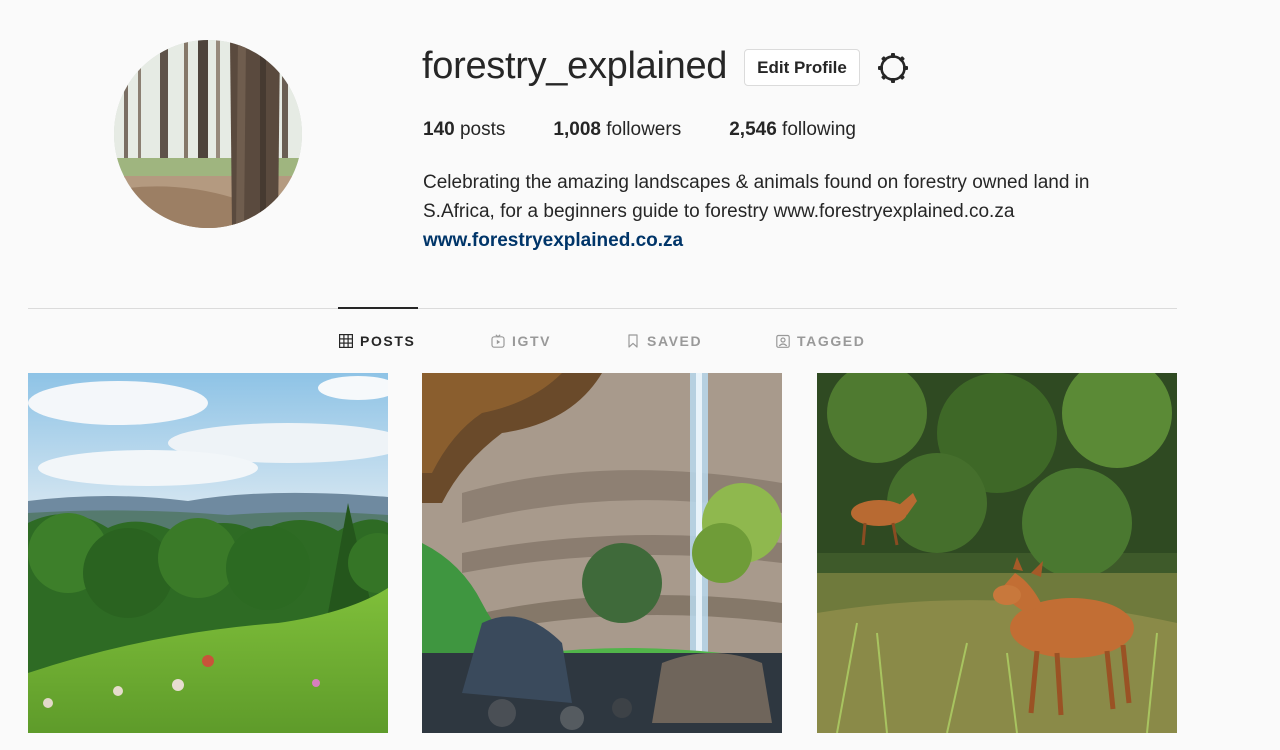 The height and width of the screenshot is (750, 1280). I want to click on following-count: 2,546, so click(753, 129).